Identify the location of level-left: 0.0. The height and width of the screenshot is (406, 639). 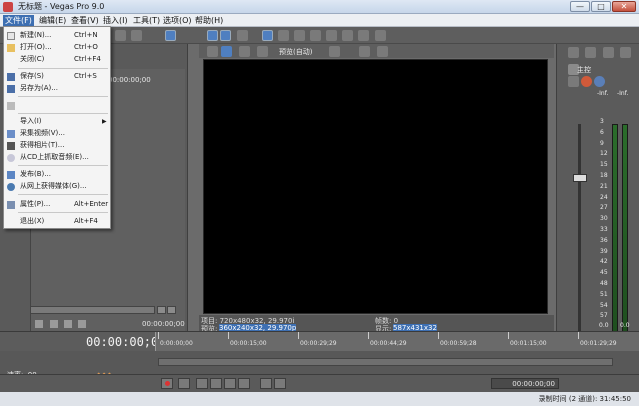
(604, 325).